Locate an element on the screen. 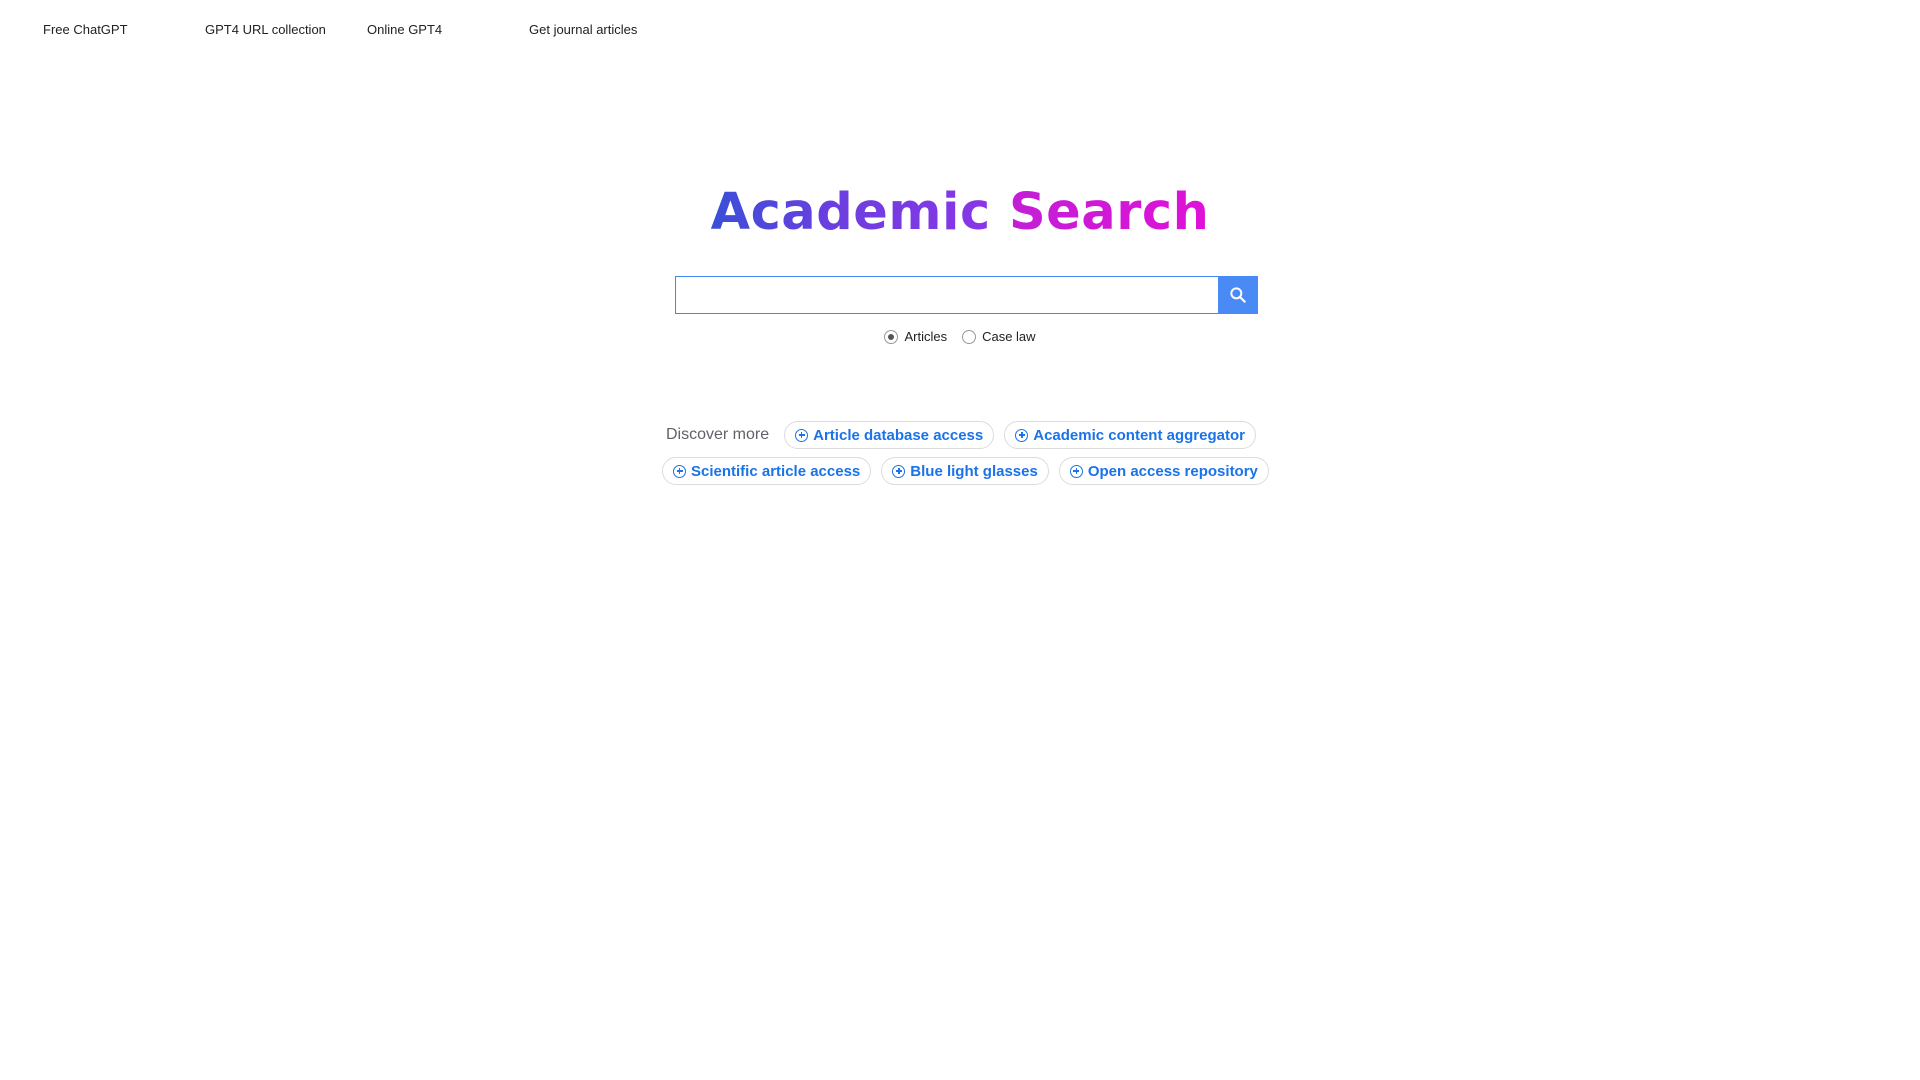 This screenshot has height=1080, width=1920. site-logo: Academic Search is located at coordinates (960, 212).